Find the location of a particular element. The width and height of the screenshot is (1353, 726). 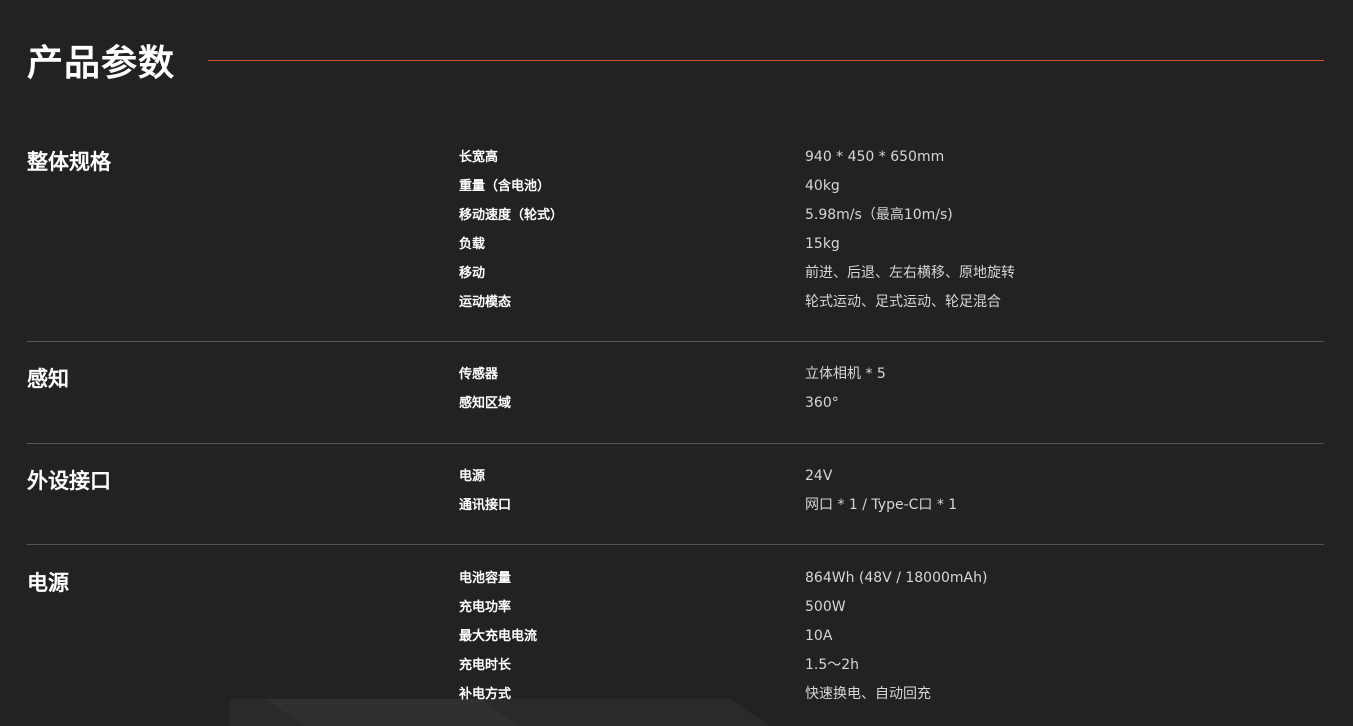

spec-value: 10A is located at coordinates (819, 636).